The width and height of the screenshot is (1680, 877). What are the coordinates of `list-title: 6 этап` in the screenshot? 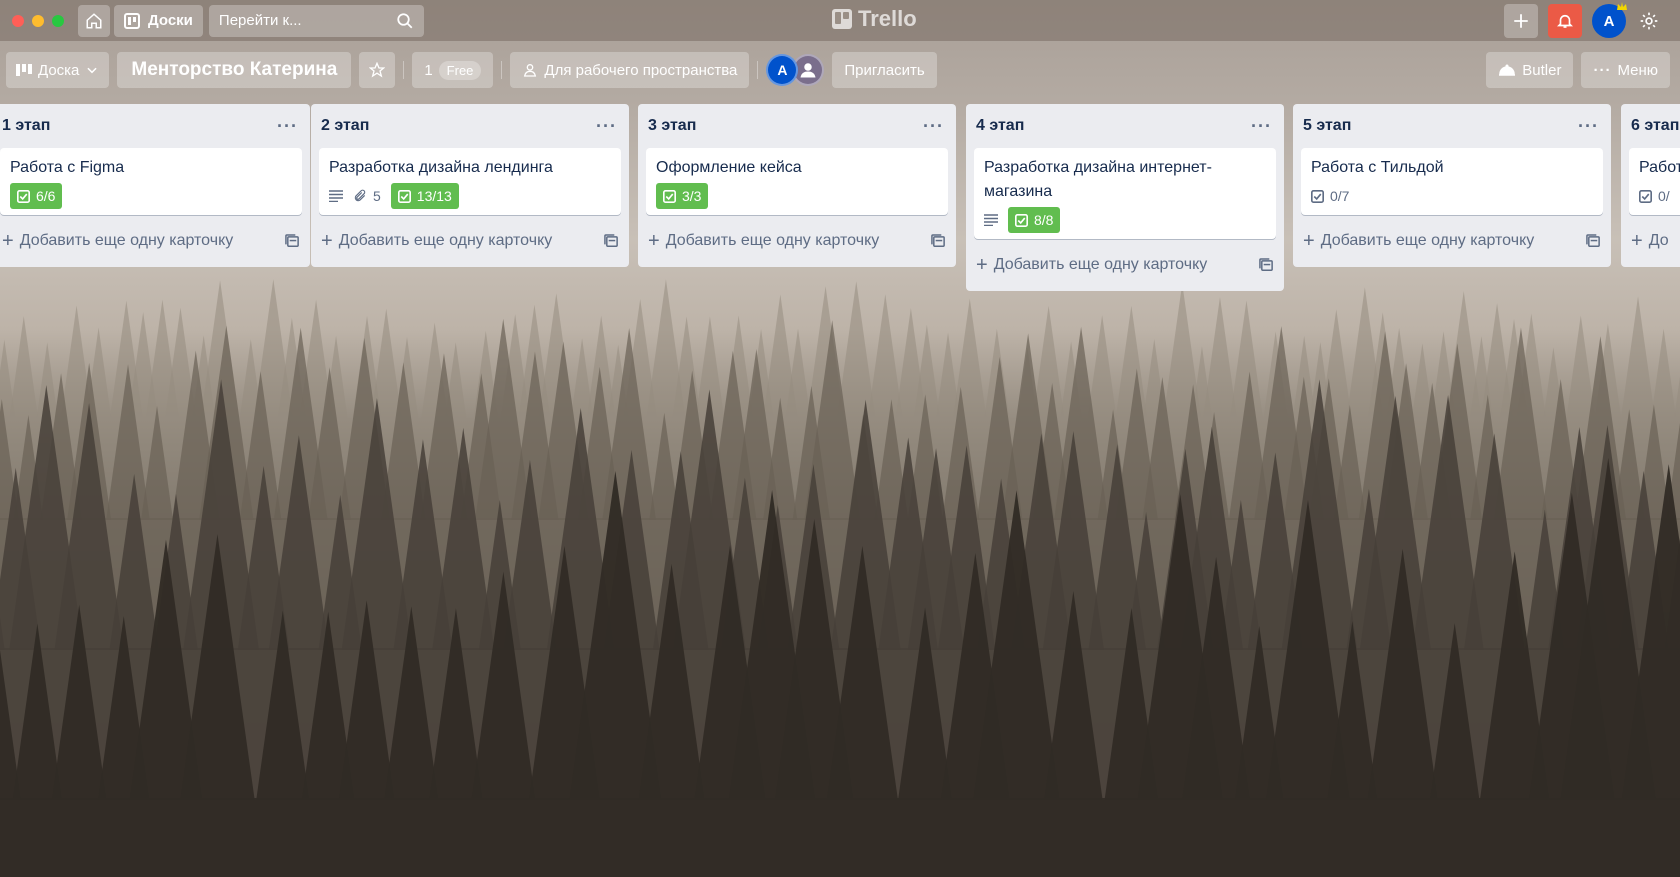 It's located at (1655, 126).